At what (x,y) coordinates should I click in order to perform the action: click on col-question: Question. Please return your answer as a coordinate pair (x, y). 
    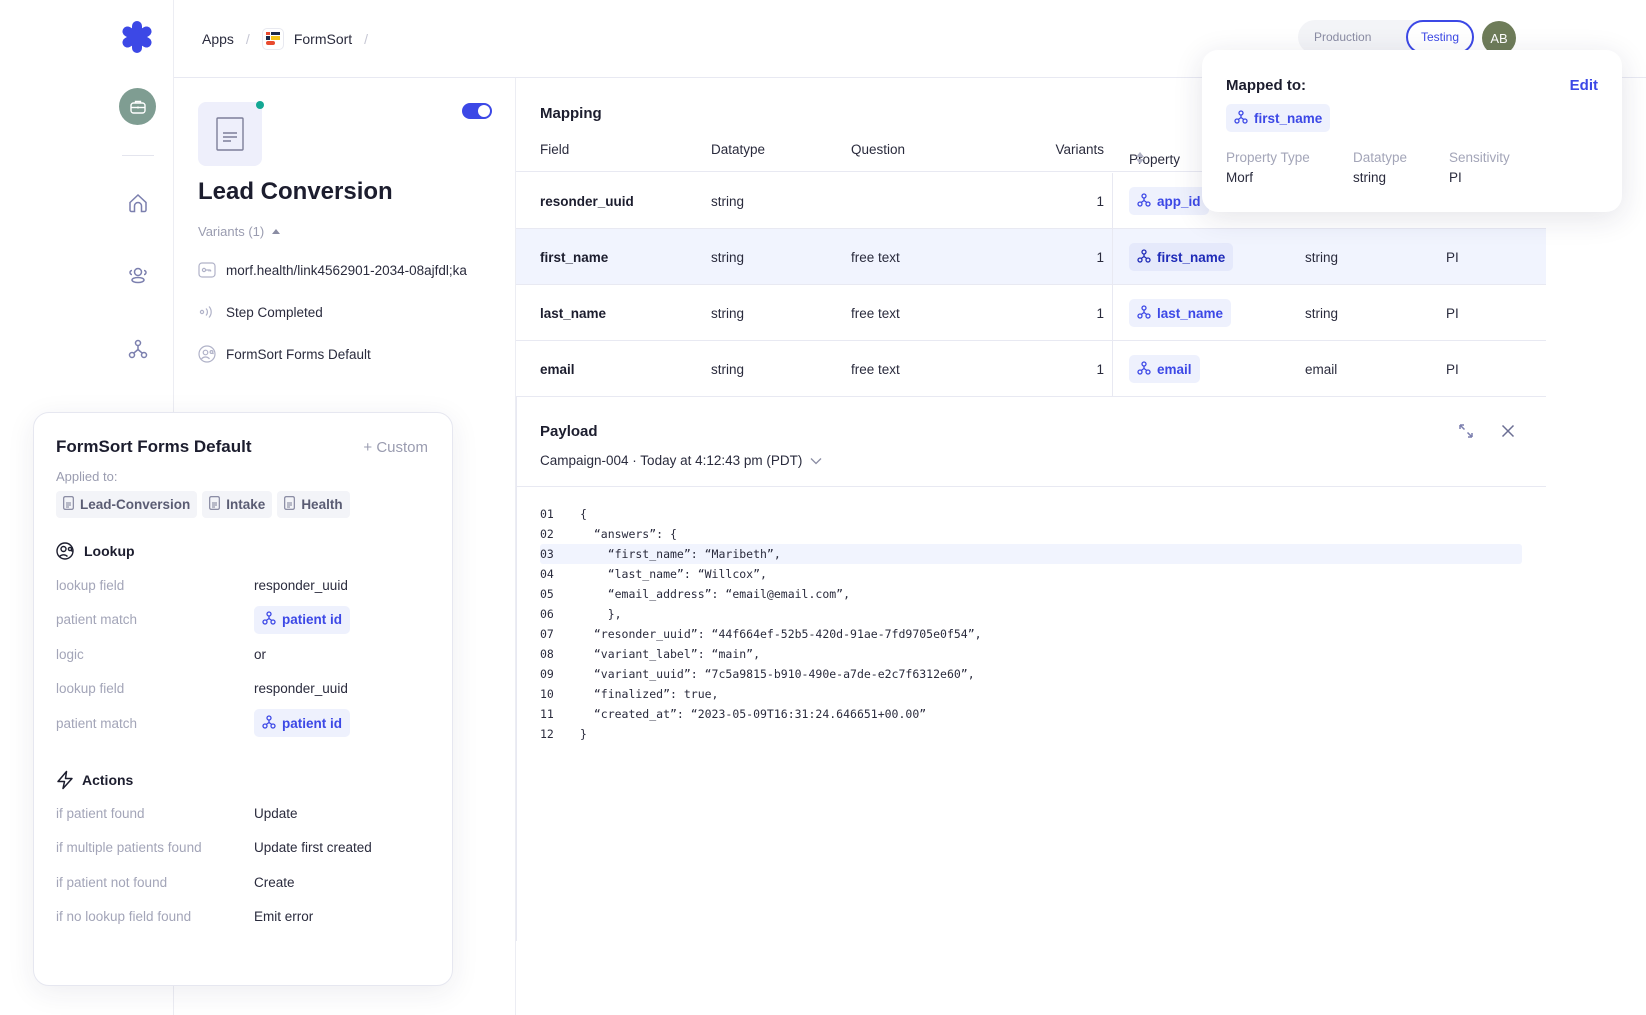
    Looking at the image, I should click on (878, 149).